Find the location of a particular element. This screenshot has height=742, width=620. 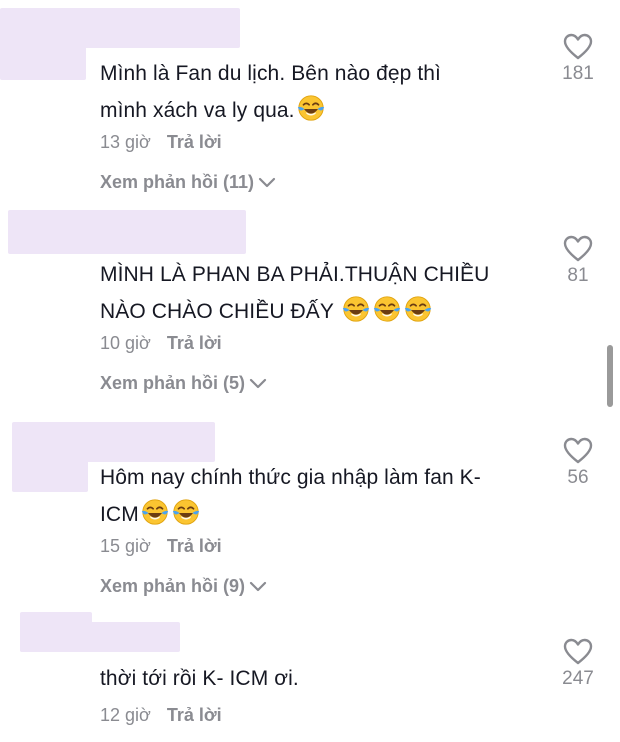

like-button: 247 is located at coordinates (578, 664).